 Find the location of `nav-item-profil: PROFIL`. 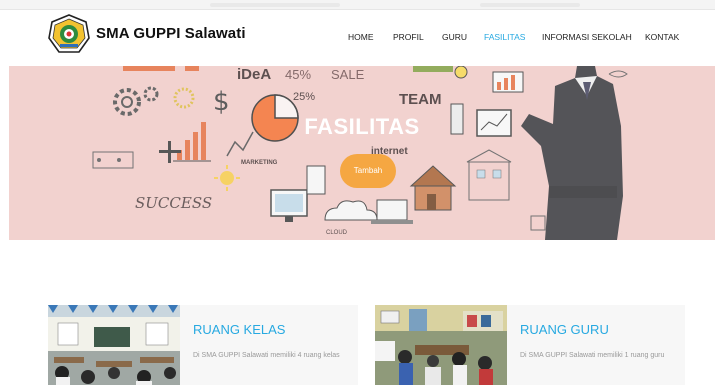

nav-item-profil: PROFIL is located at coordinates (408, 37).